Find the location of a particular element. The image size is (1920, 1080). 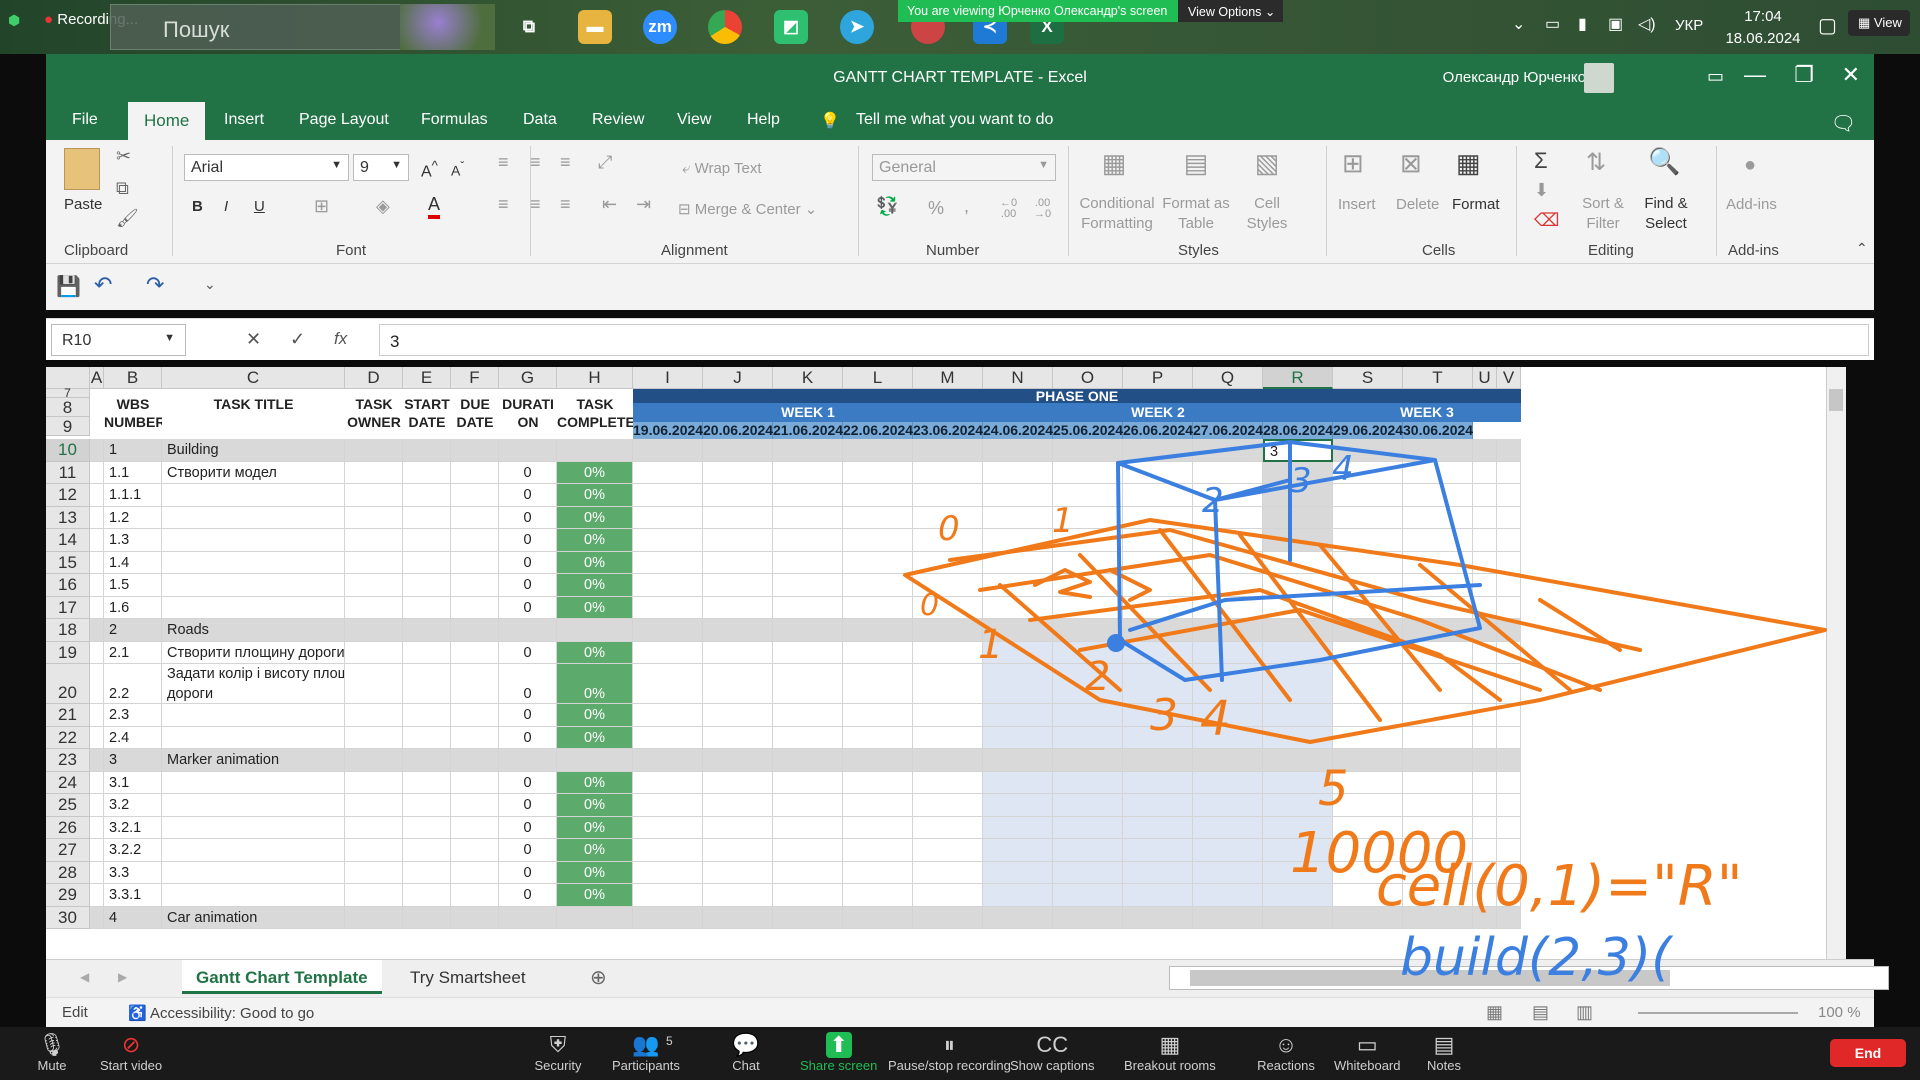

wbs-cell: 1.1.1 is located at coordinates (133, 495).